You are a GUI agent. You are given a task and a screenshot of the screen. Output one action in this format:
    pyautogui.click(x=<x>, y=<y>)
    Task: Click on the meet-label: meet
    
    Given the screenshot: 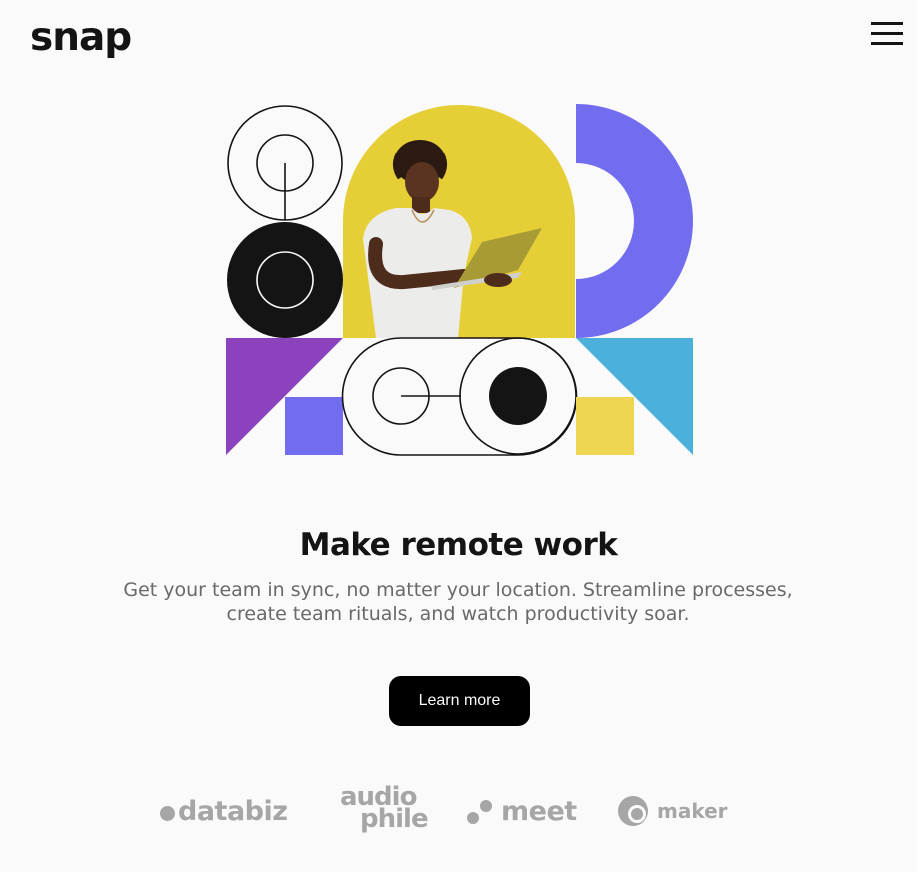 What is the action you would take?
    pyautogui.click(x=539, y=811)
    